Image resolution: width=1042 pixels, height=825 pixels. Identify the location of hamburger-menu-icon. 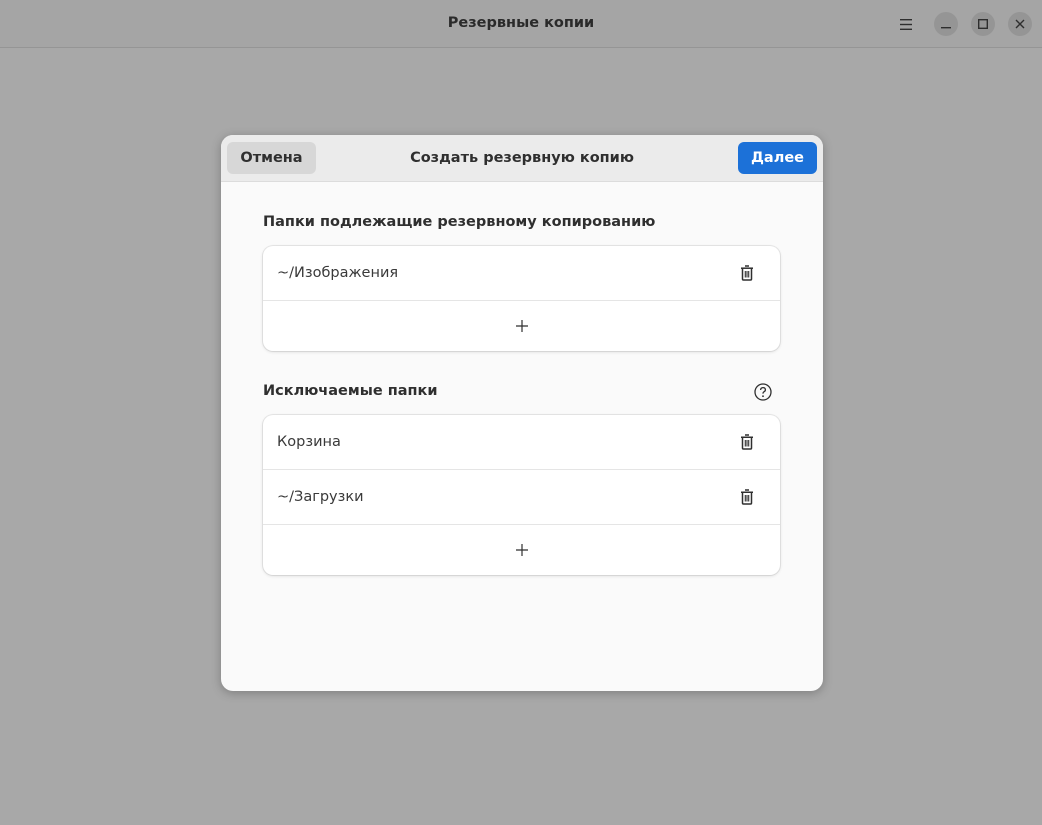
(906, 24).